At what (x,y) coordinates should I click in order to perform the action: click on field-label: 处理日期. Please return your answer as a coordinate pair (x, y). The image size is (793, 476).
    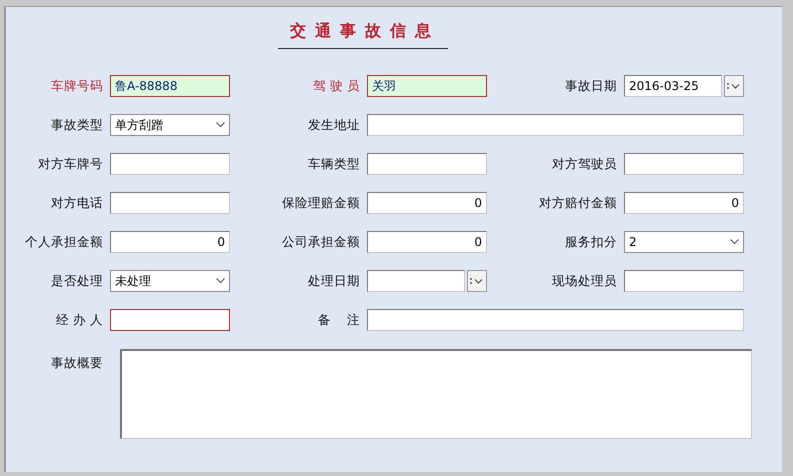
    Looking at the image, I should click on (334, 281).